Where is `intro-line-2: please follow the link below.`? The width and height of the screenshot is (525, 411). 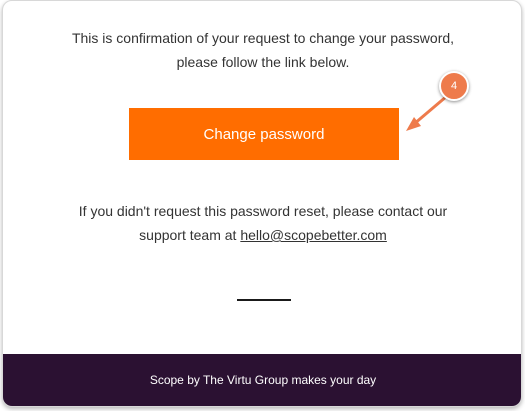 intro-line-2: please follow the link below. is located at coordinates (263, 62).